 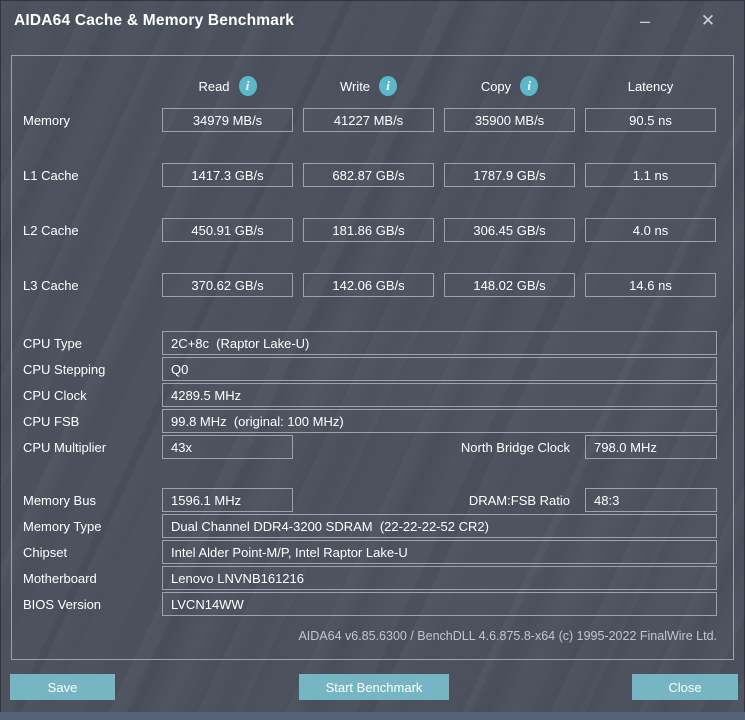 What do you see at coordinates (45, 552) in the screenshot?
I see `row-label-chipset: Chipset` at bounding box center [45, 552].